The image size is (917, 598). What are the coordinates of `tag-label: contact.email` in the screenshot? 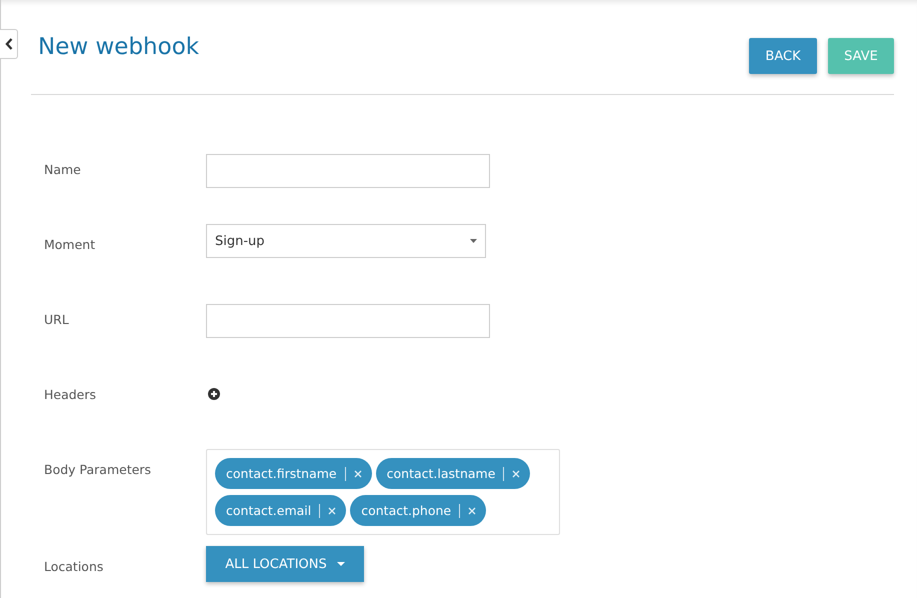 It's located at (269, 510).